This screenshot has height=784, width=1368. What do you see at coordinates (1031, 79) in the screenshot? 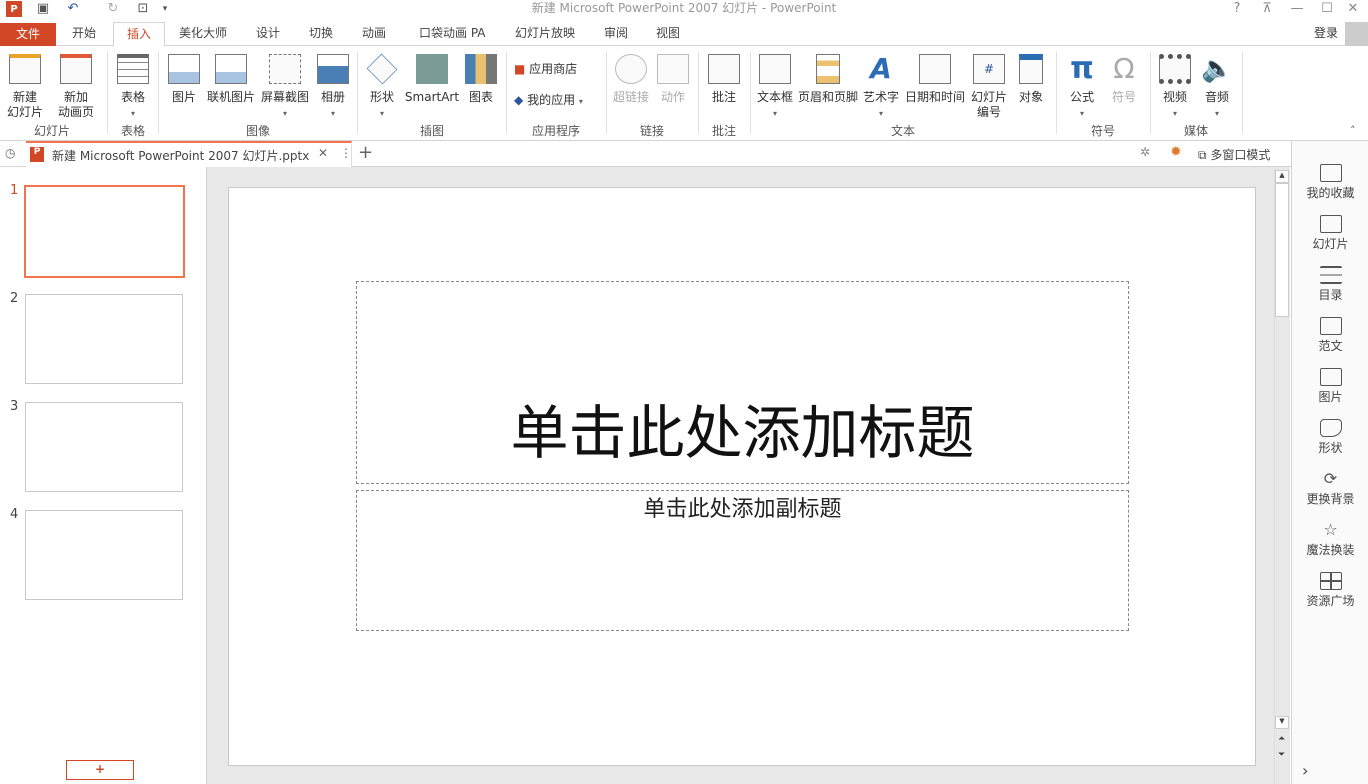
I see `object-button: 对象` at bounding box center [1031, 79].